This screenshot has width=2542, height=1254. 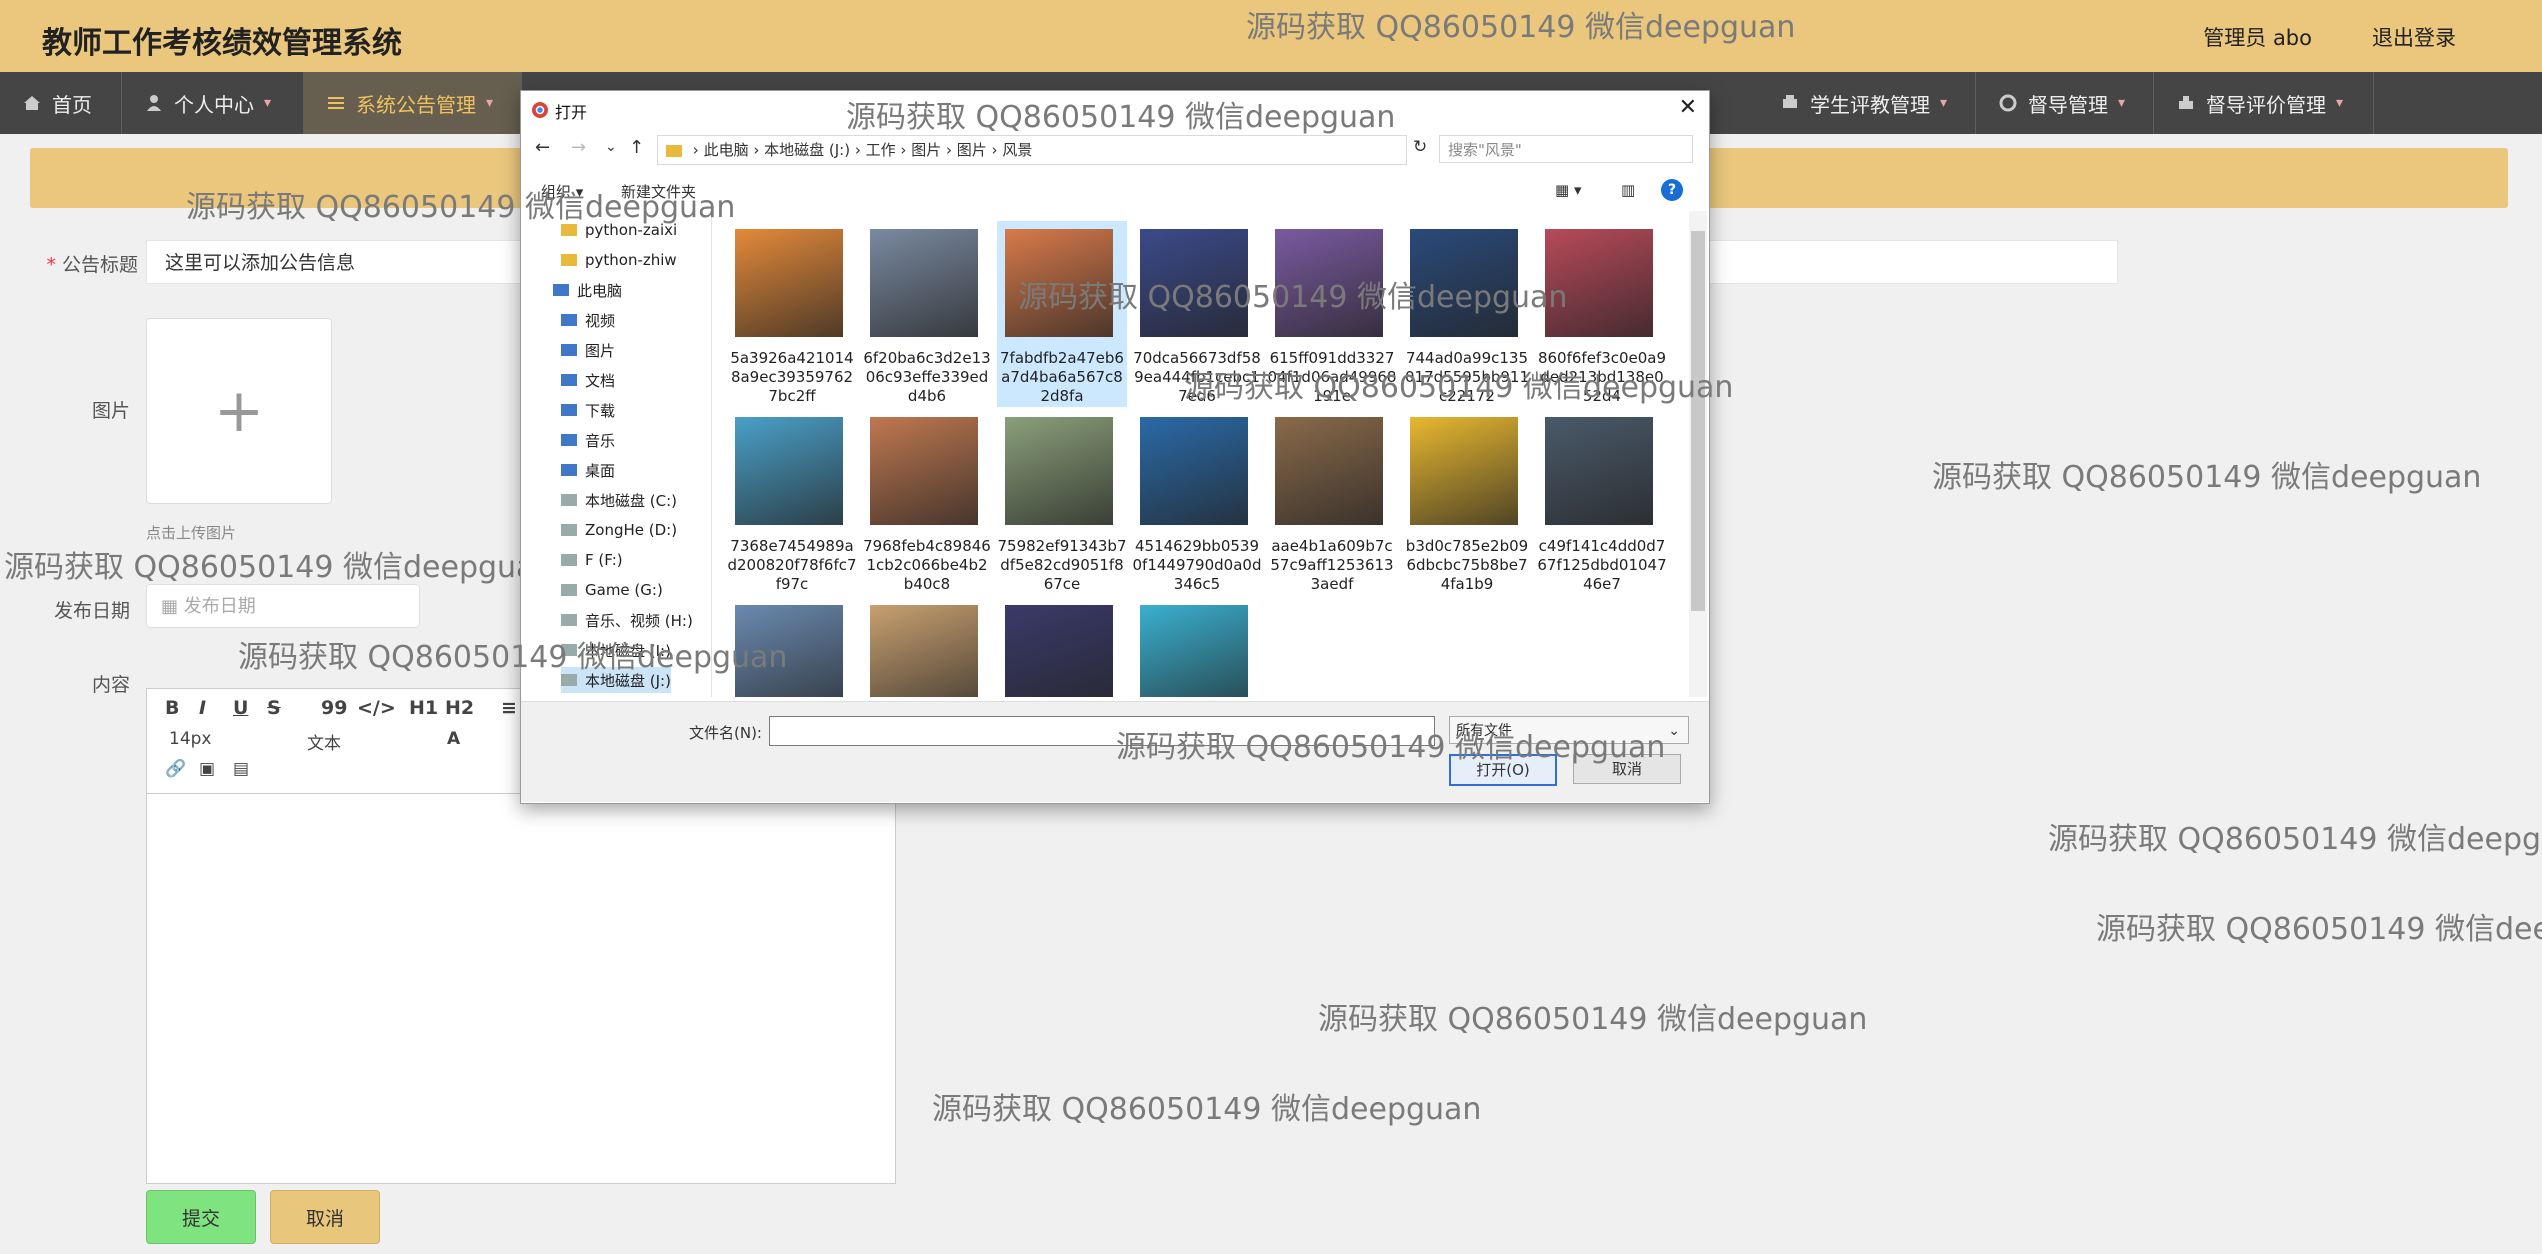 What do you see at coordinates (1420, 147) in the screenshot?
I see `refresh-icon: ↻` at bounding box center [1420, 147].